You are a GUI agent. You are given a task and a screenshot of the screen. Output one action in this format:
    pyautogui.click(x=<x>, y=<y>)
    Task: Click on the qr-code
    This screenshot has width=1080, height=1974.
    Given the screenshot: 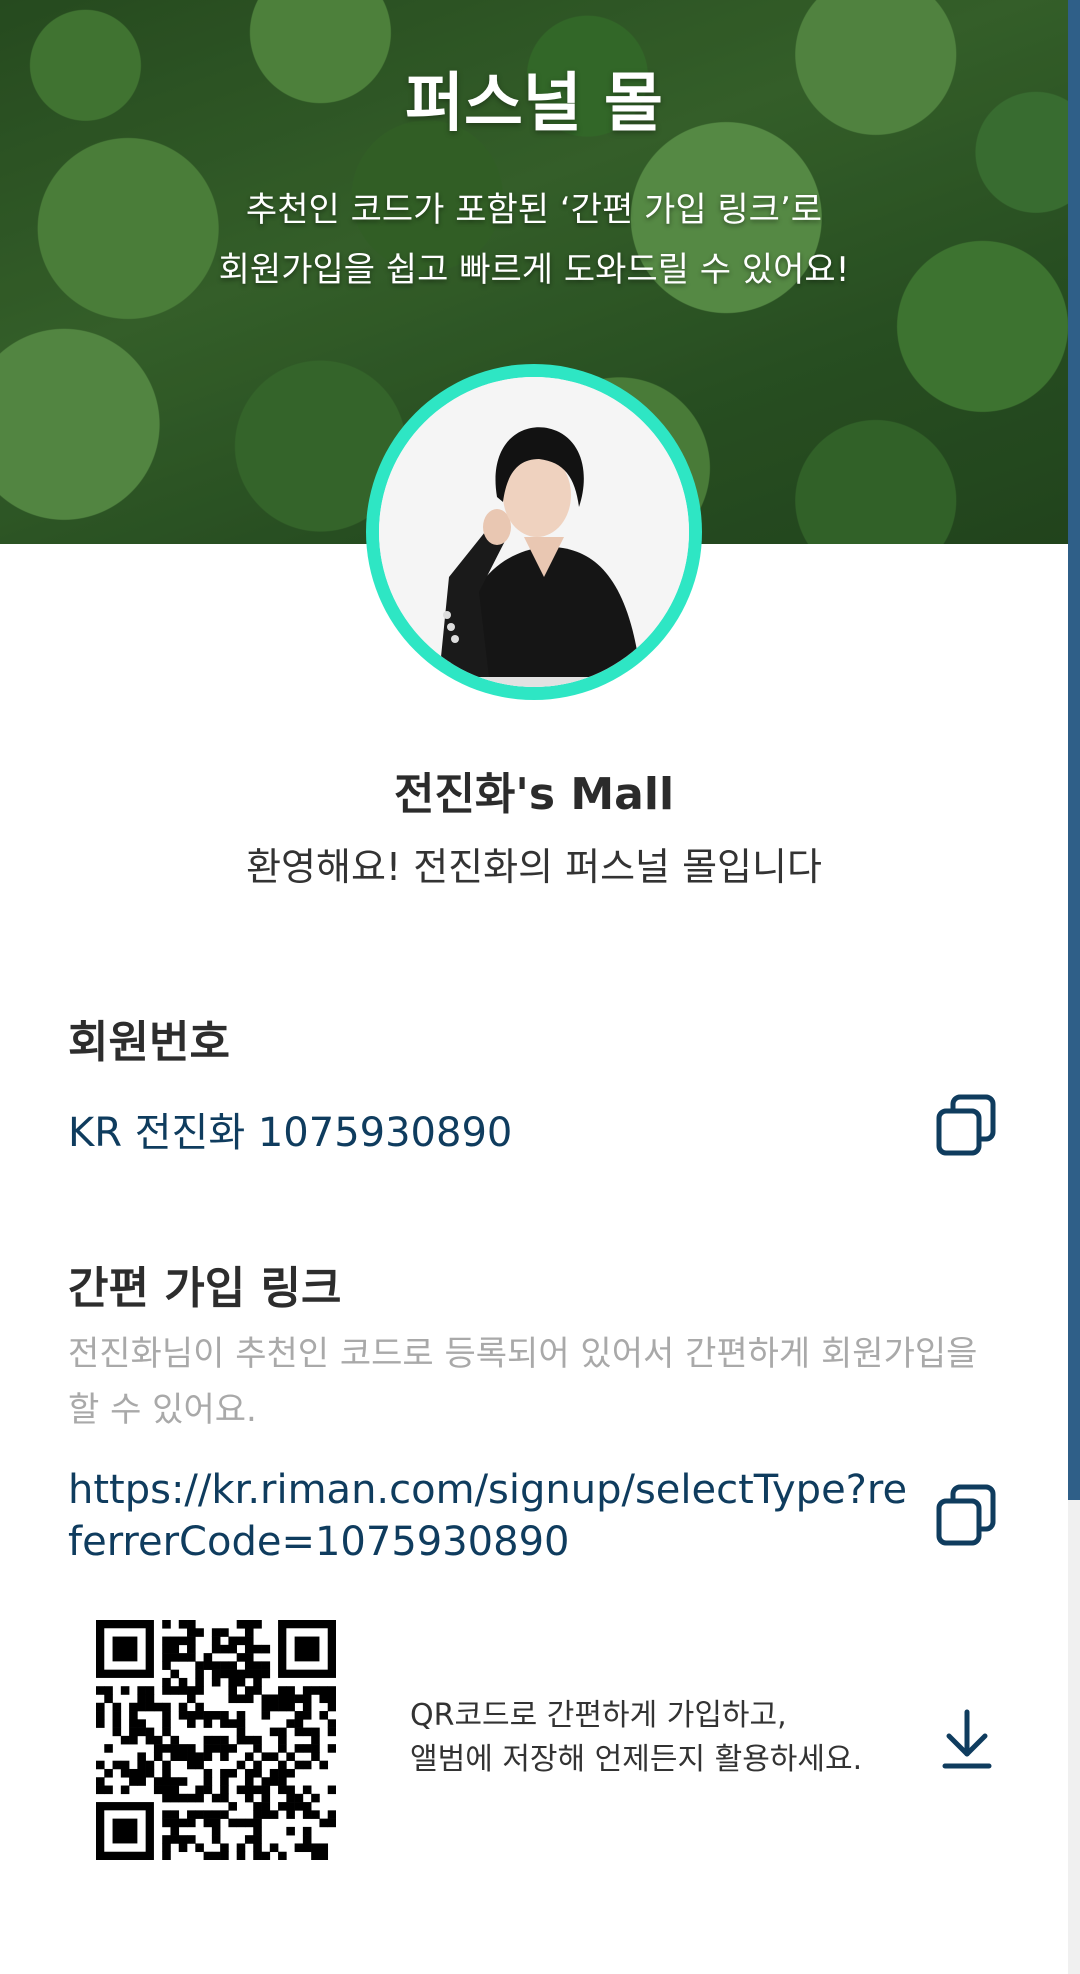 What is the action you would take?
    pyautogui.click(x=216, y=1740)
    